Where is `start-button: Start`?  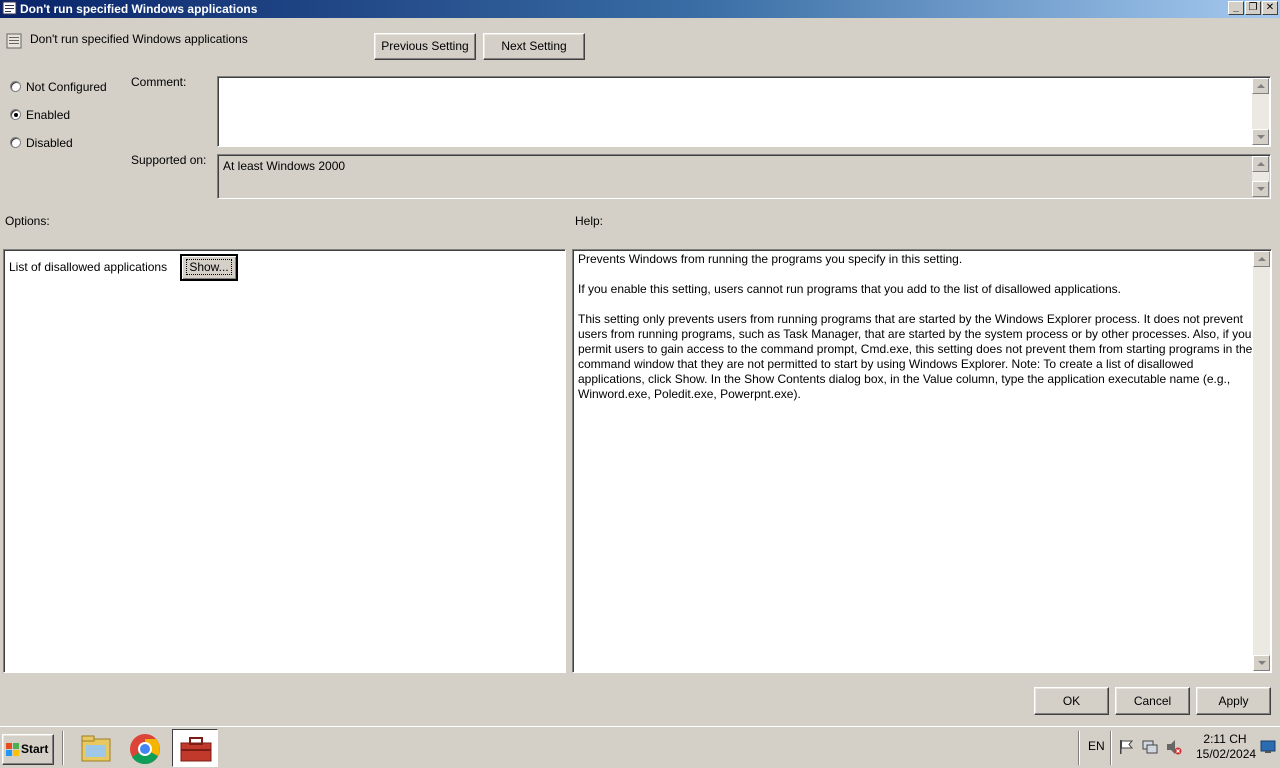
start-button: Start is located at coordinates (28, 749).